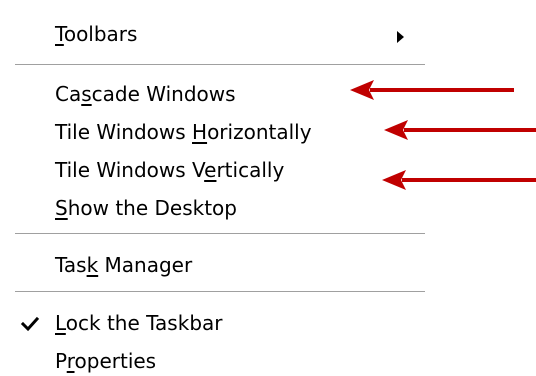 This screenshot has width=536, height=376. I want to click on menu-item-properties: Properties, so click(215, 354).